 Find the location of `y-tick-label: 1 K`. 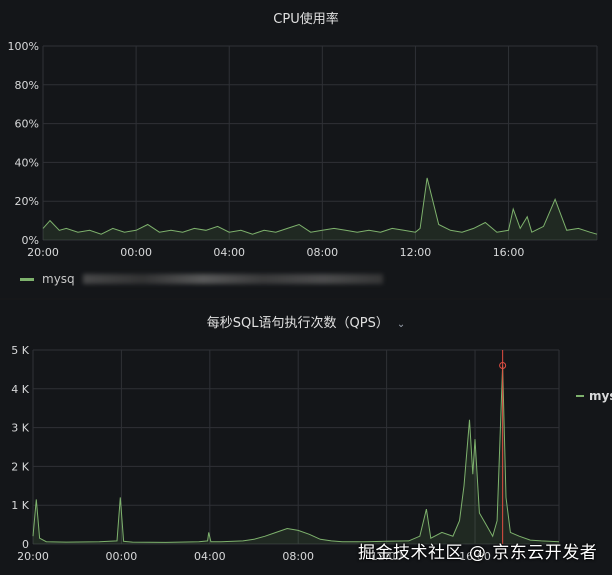

y-tick-label: 1 K is located at coordinates (20, 505).